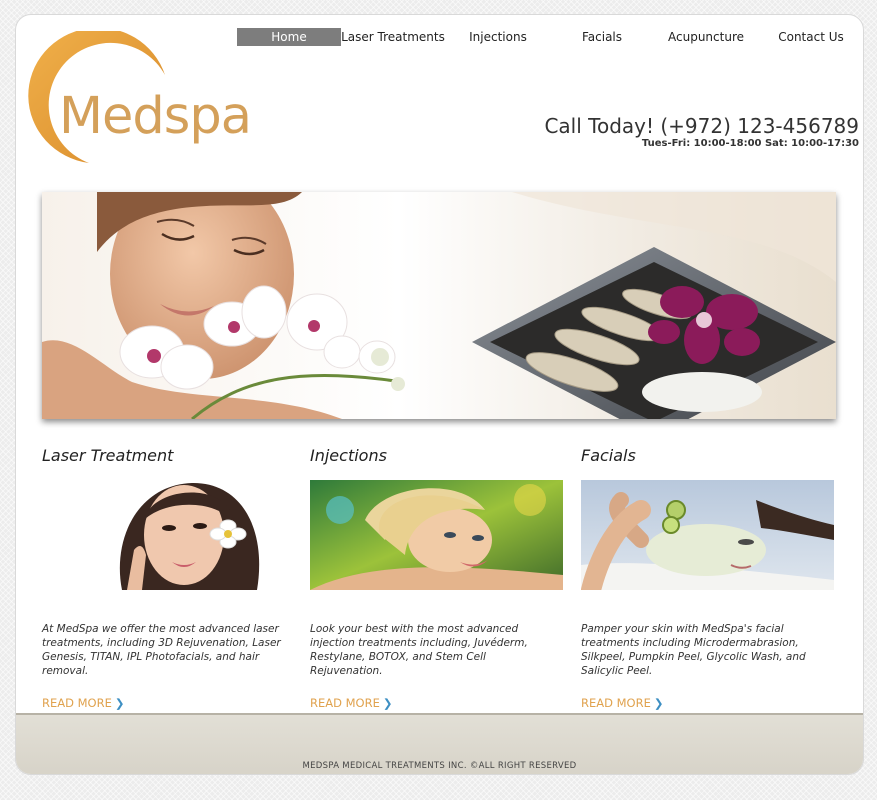 This screenshot has height=800, width=877. Describe the element at coordinates (155, 116) in the screenshot. I see `logo-text: Medspa` at that location.